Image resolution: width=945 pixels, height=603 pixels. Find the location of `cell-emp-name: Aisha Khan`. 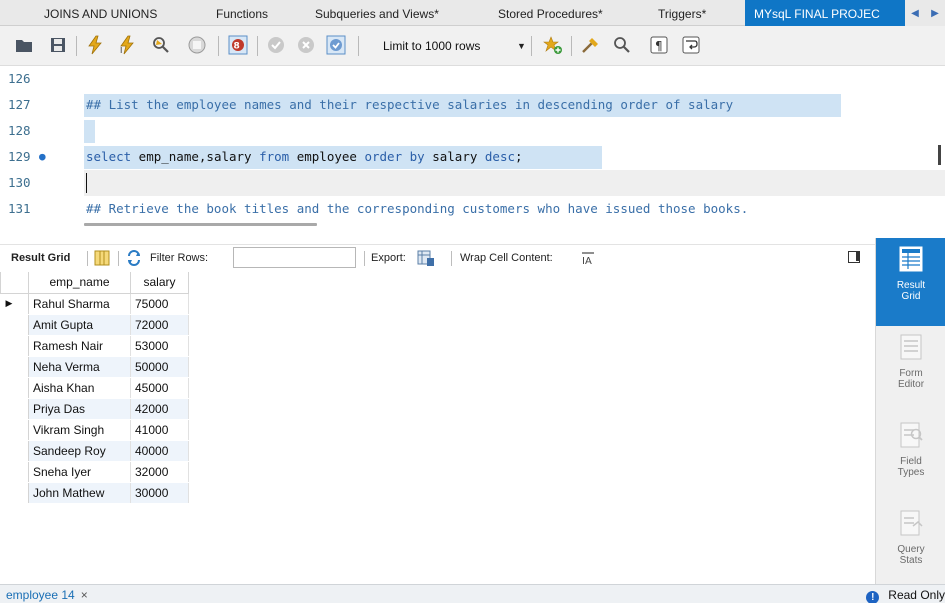

cell-emp-name: Aisha Khan is located at coordinates (79, 388).